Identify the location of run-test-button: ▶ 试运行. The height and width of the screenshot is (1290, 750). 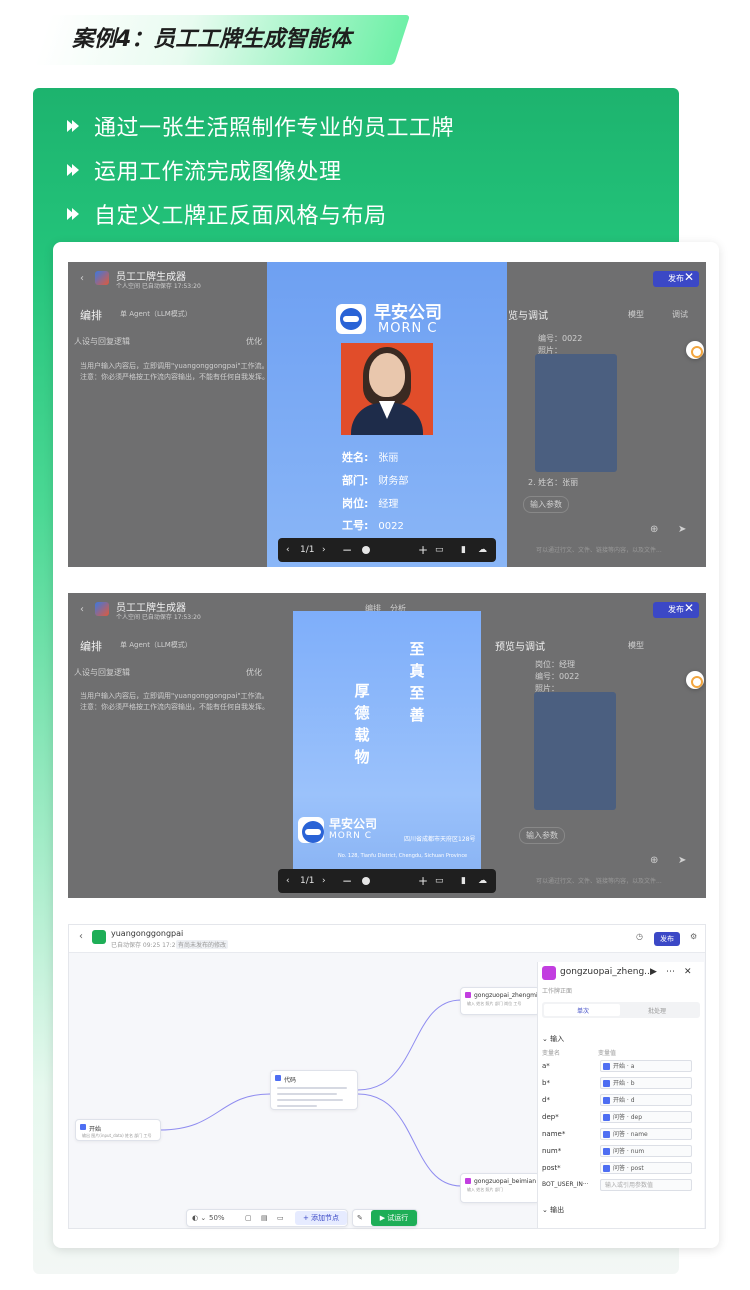
(394, 1218).